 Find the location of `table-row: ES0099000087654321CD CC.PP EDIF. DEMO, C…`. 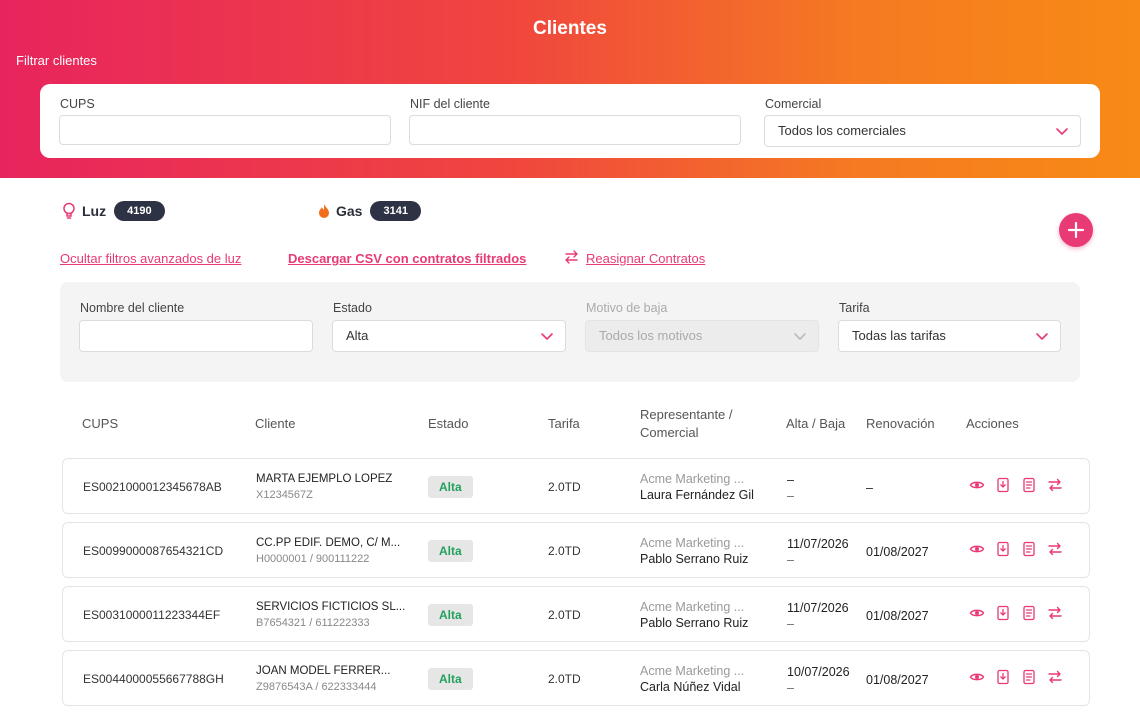

table-row: ES0099000087654321CD CC.PP EDIF. DEMO, C… is located at coordinates (576, 550).